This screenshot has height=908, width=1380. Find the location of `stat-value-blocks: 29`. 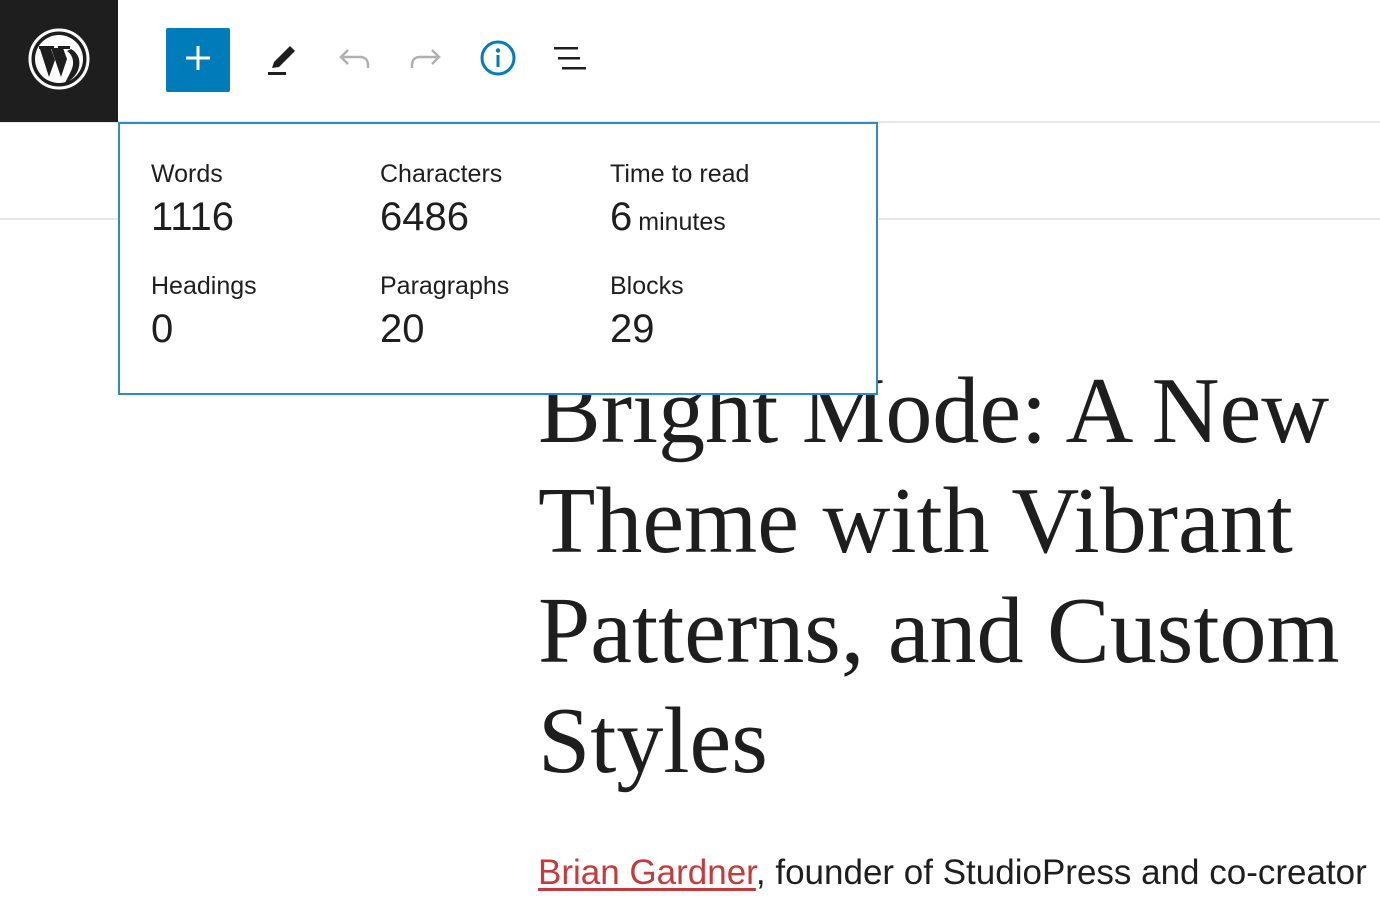

stat-value-blocks: 29 is located at coordinates (632, 329).